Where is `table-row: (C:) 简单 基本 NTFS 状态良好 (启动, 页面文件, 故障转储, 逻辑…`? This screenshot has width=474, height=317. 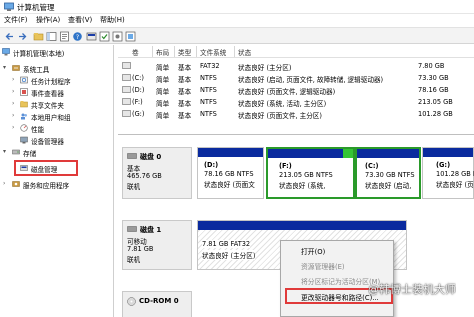 table-row: (C:) 简单 基本 NTFS 状态良好 (启动, 页面文件, 故障转储, 逻辑… is located at coordinates (296, 78).